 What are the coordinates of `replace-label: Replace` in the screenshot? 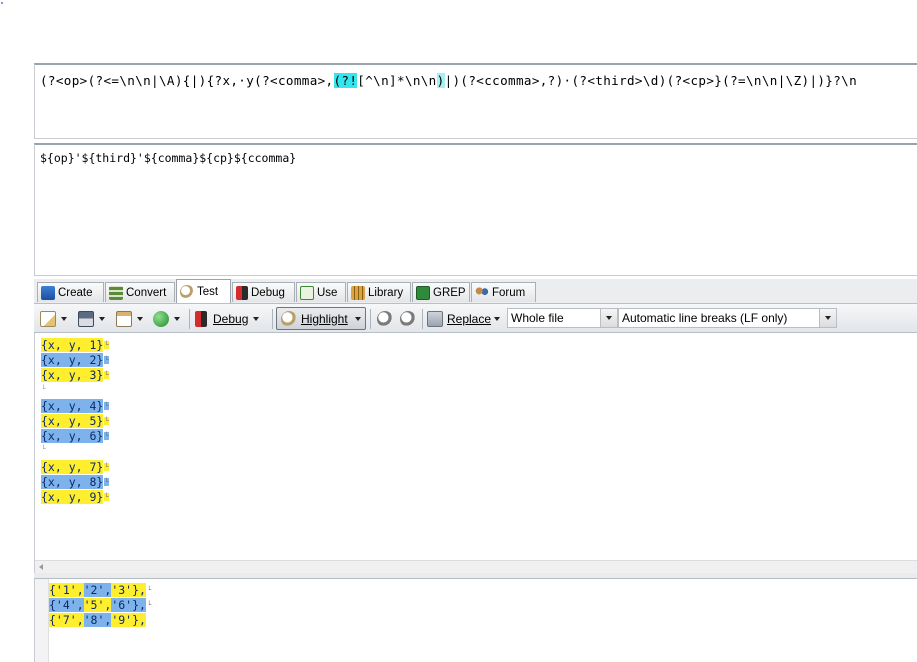 It's located at (469, 319).